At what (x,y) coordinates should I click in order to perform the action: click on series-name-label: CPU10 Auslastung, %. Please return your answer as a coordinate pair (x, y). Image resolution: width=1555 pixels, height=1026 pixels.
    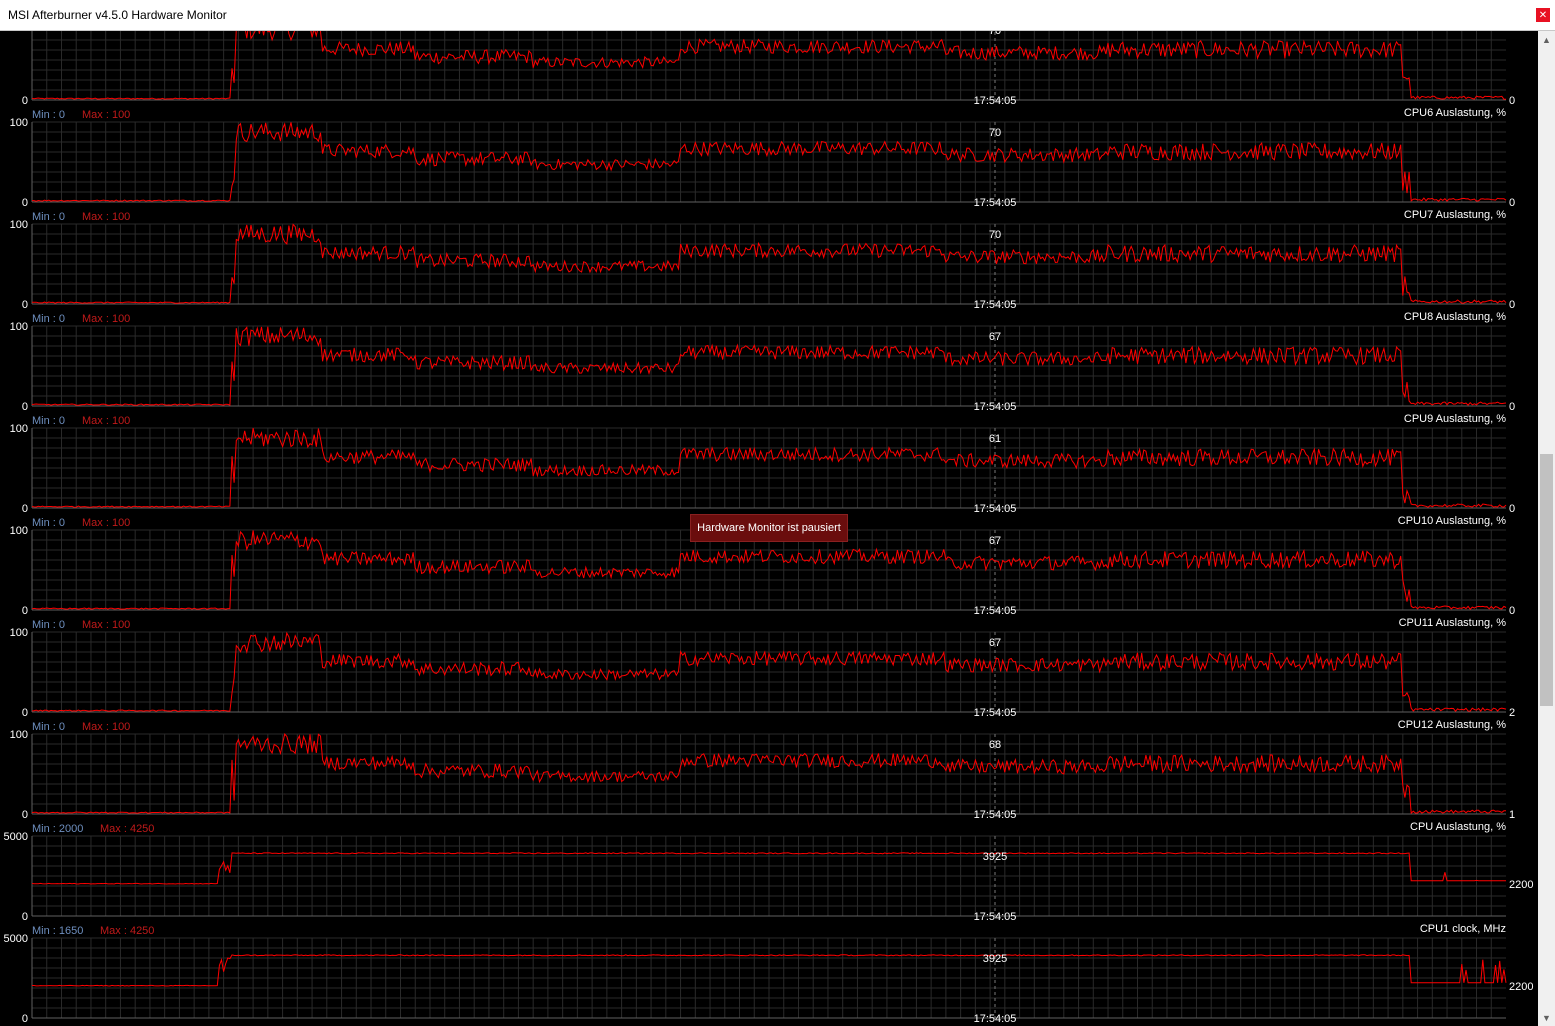
    Looking at the image, I should click on (1452, 521).